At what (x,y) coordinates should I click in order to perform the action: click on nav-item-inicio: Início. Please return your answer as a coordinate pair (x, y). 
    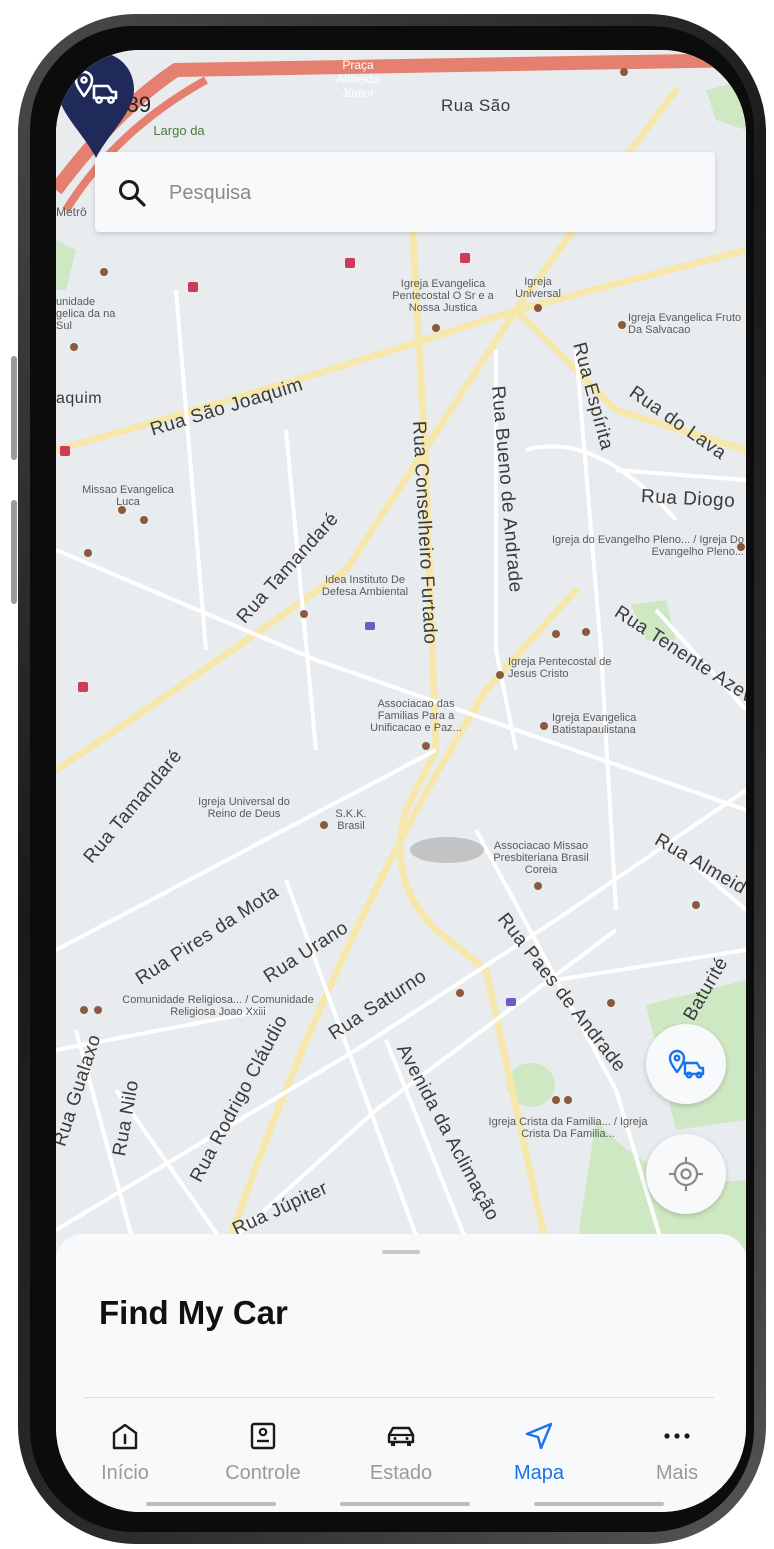
    Looking at the image, I should click on (125, 1448).